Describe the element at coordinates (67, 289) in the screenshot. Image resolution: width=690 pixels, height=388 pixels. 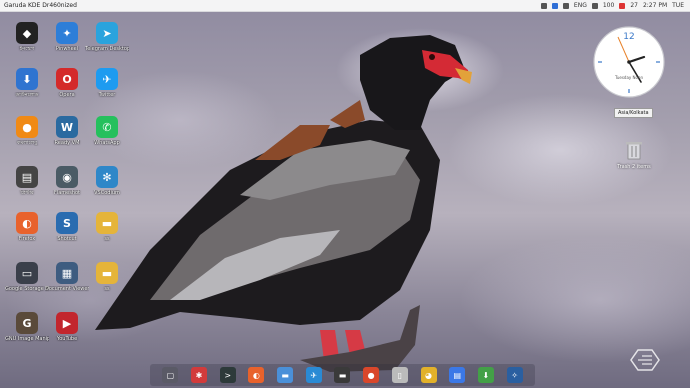
I see `desktop-icon-label: Document Viewer` at that location.